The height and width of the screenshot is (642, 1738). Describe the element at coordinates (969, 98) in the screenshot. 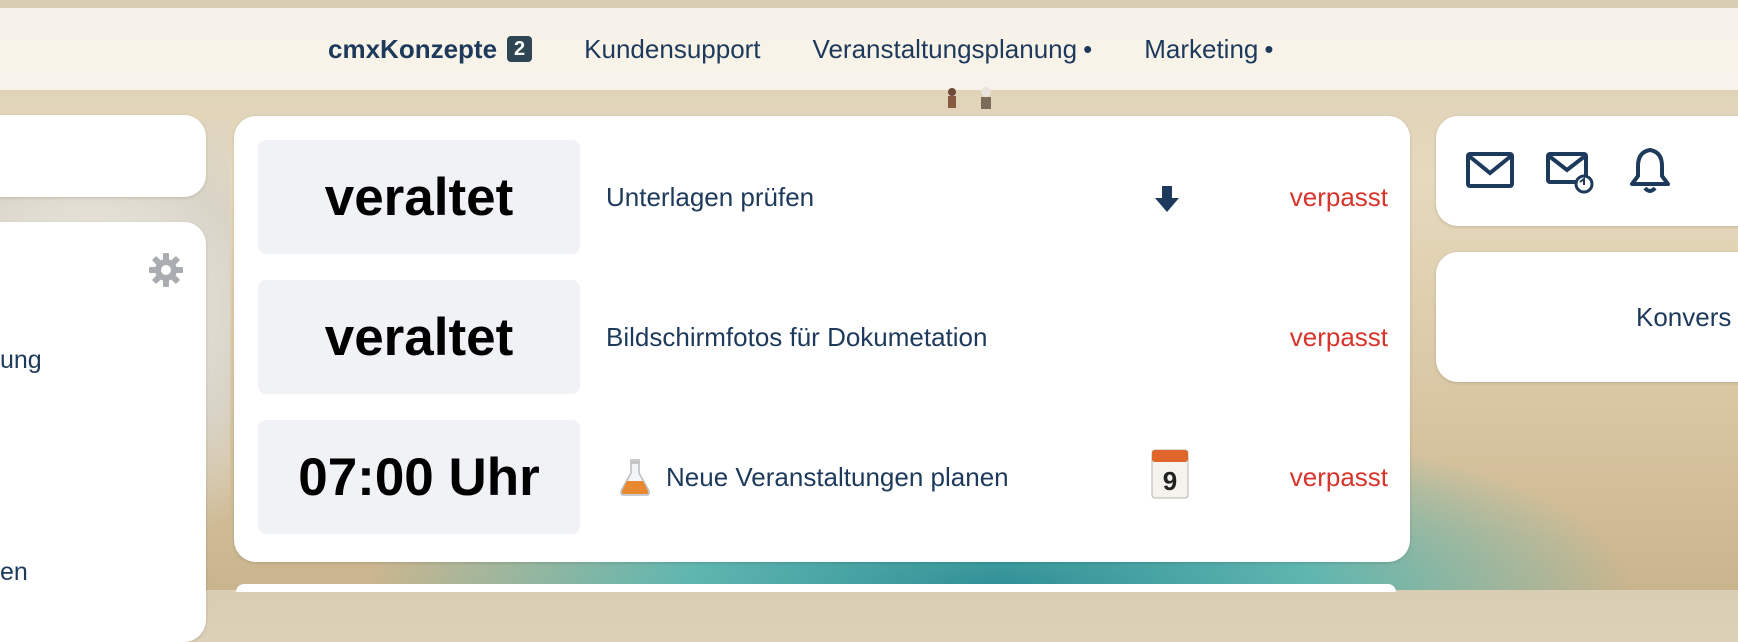

I see `background-people-image` at that location.